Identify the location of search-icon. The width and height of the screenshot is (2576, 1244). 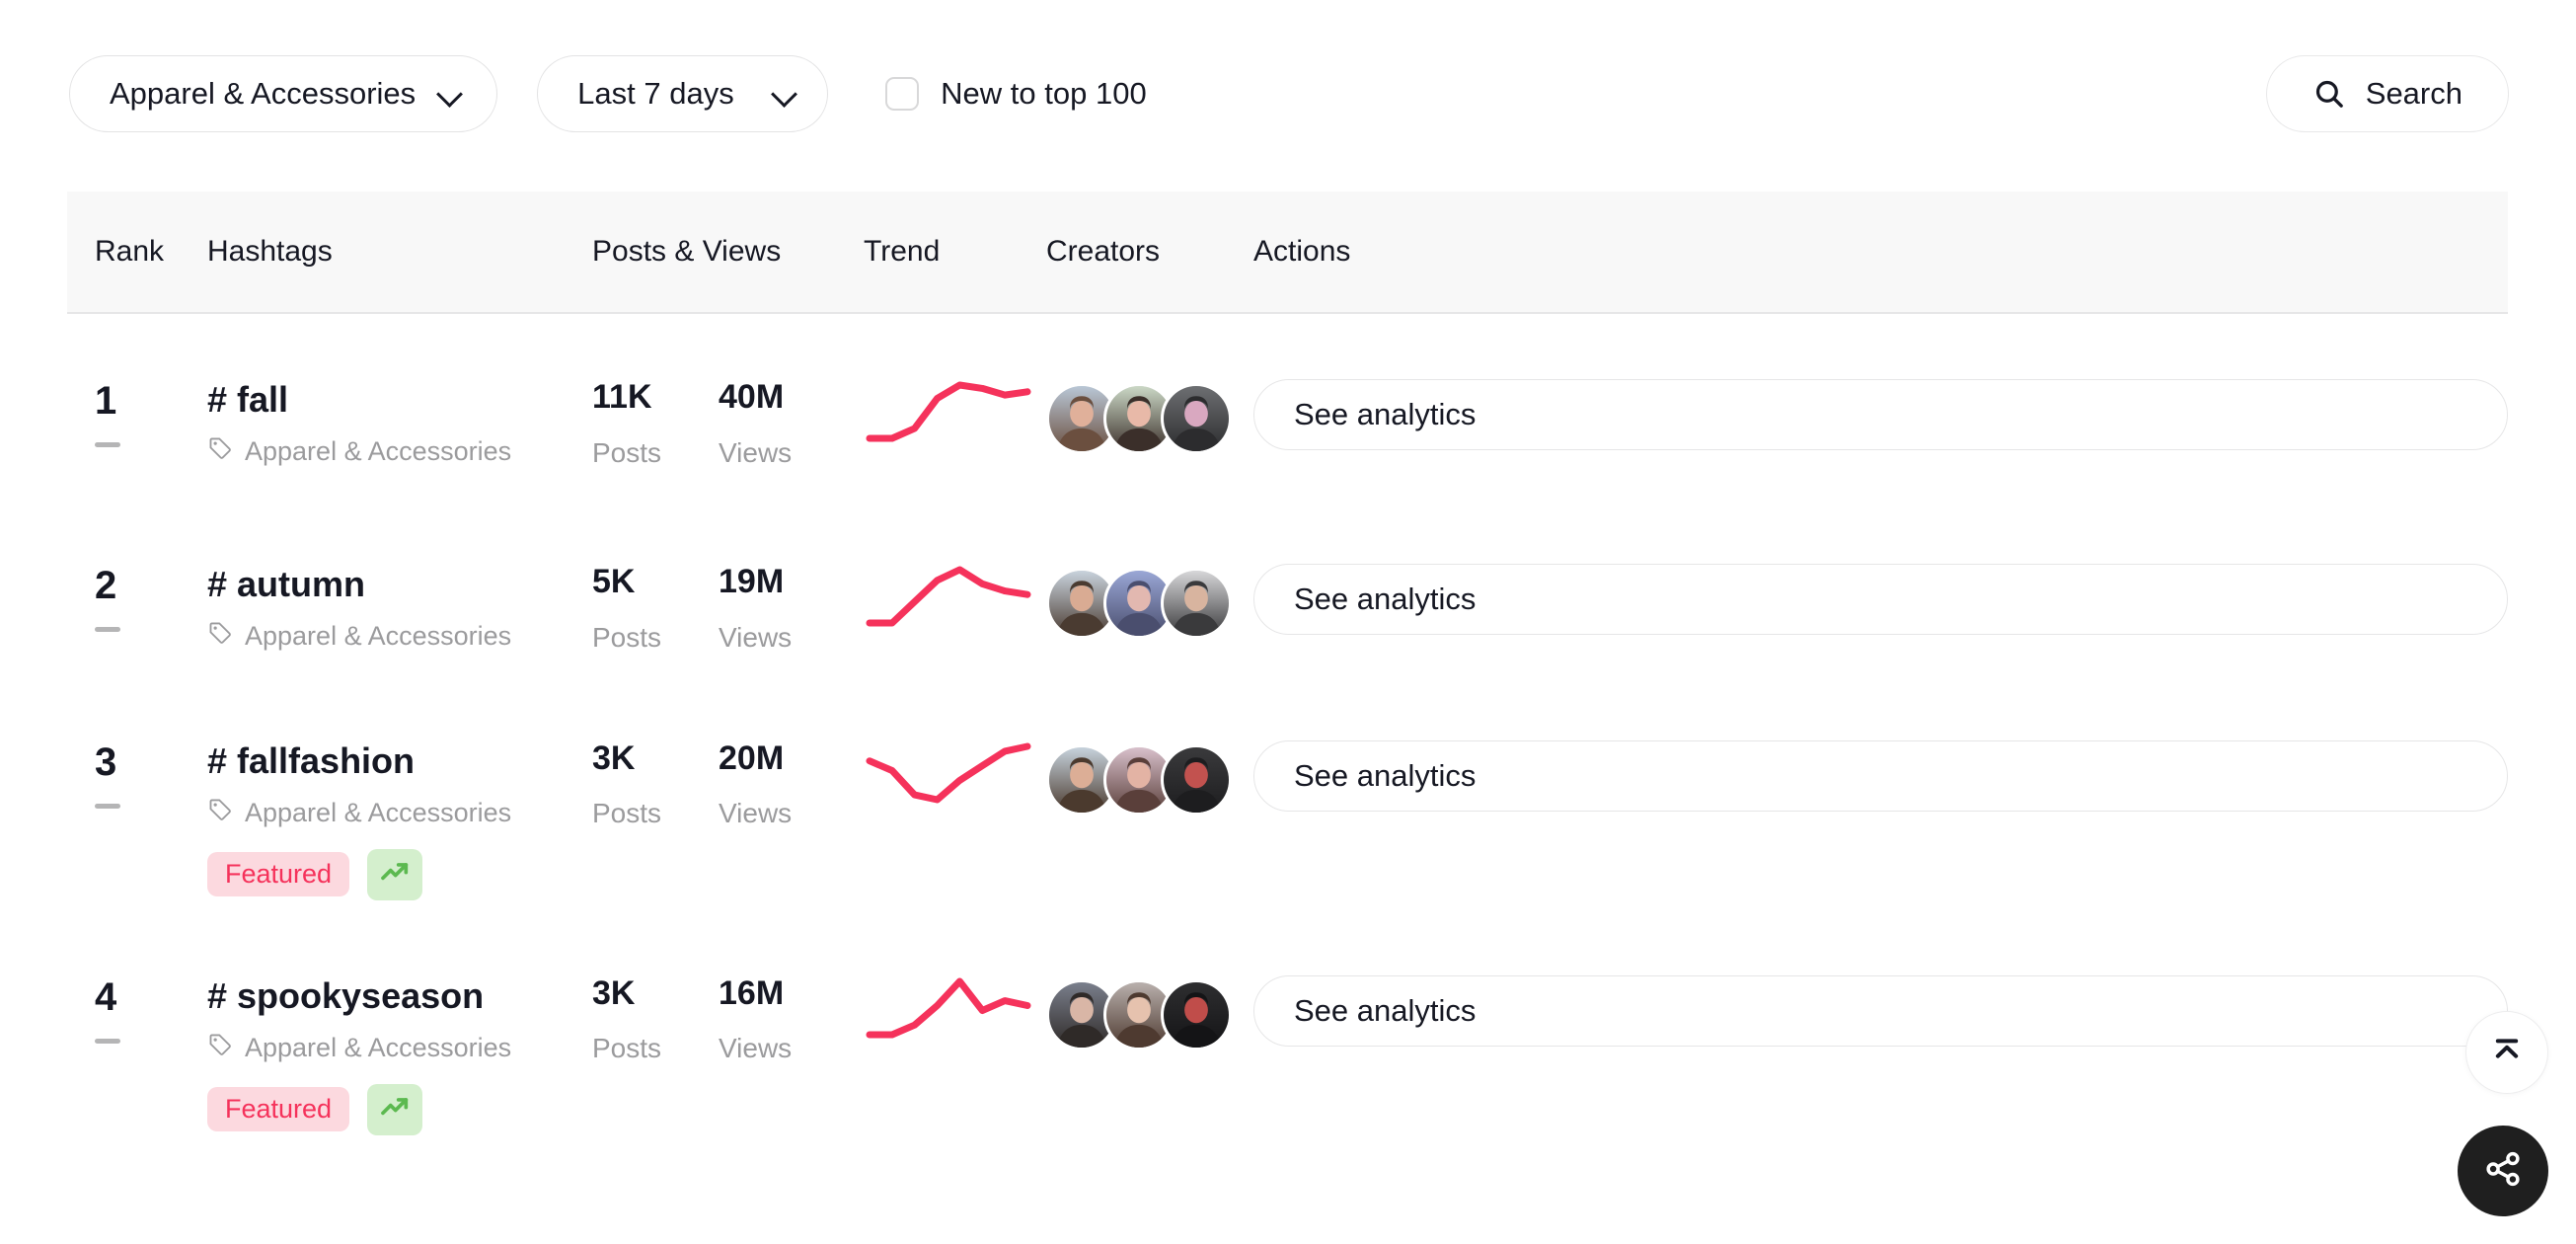
(2329, 94).